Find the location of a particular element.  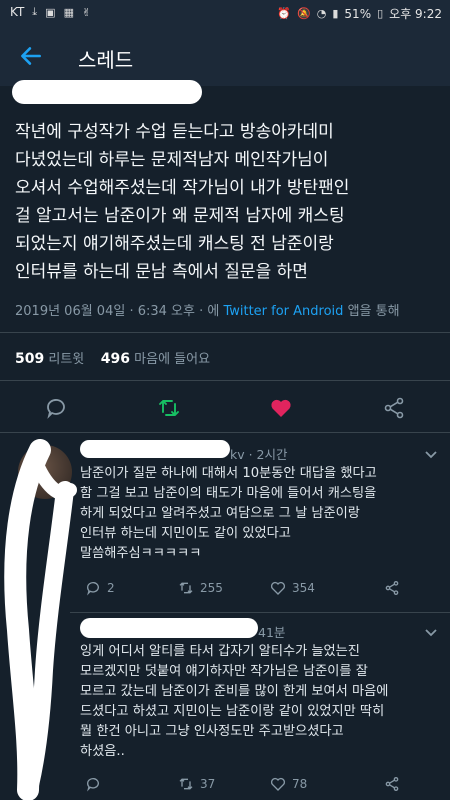

gesture-icon: ✌ is located at coordinates (86, 12).